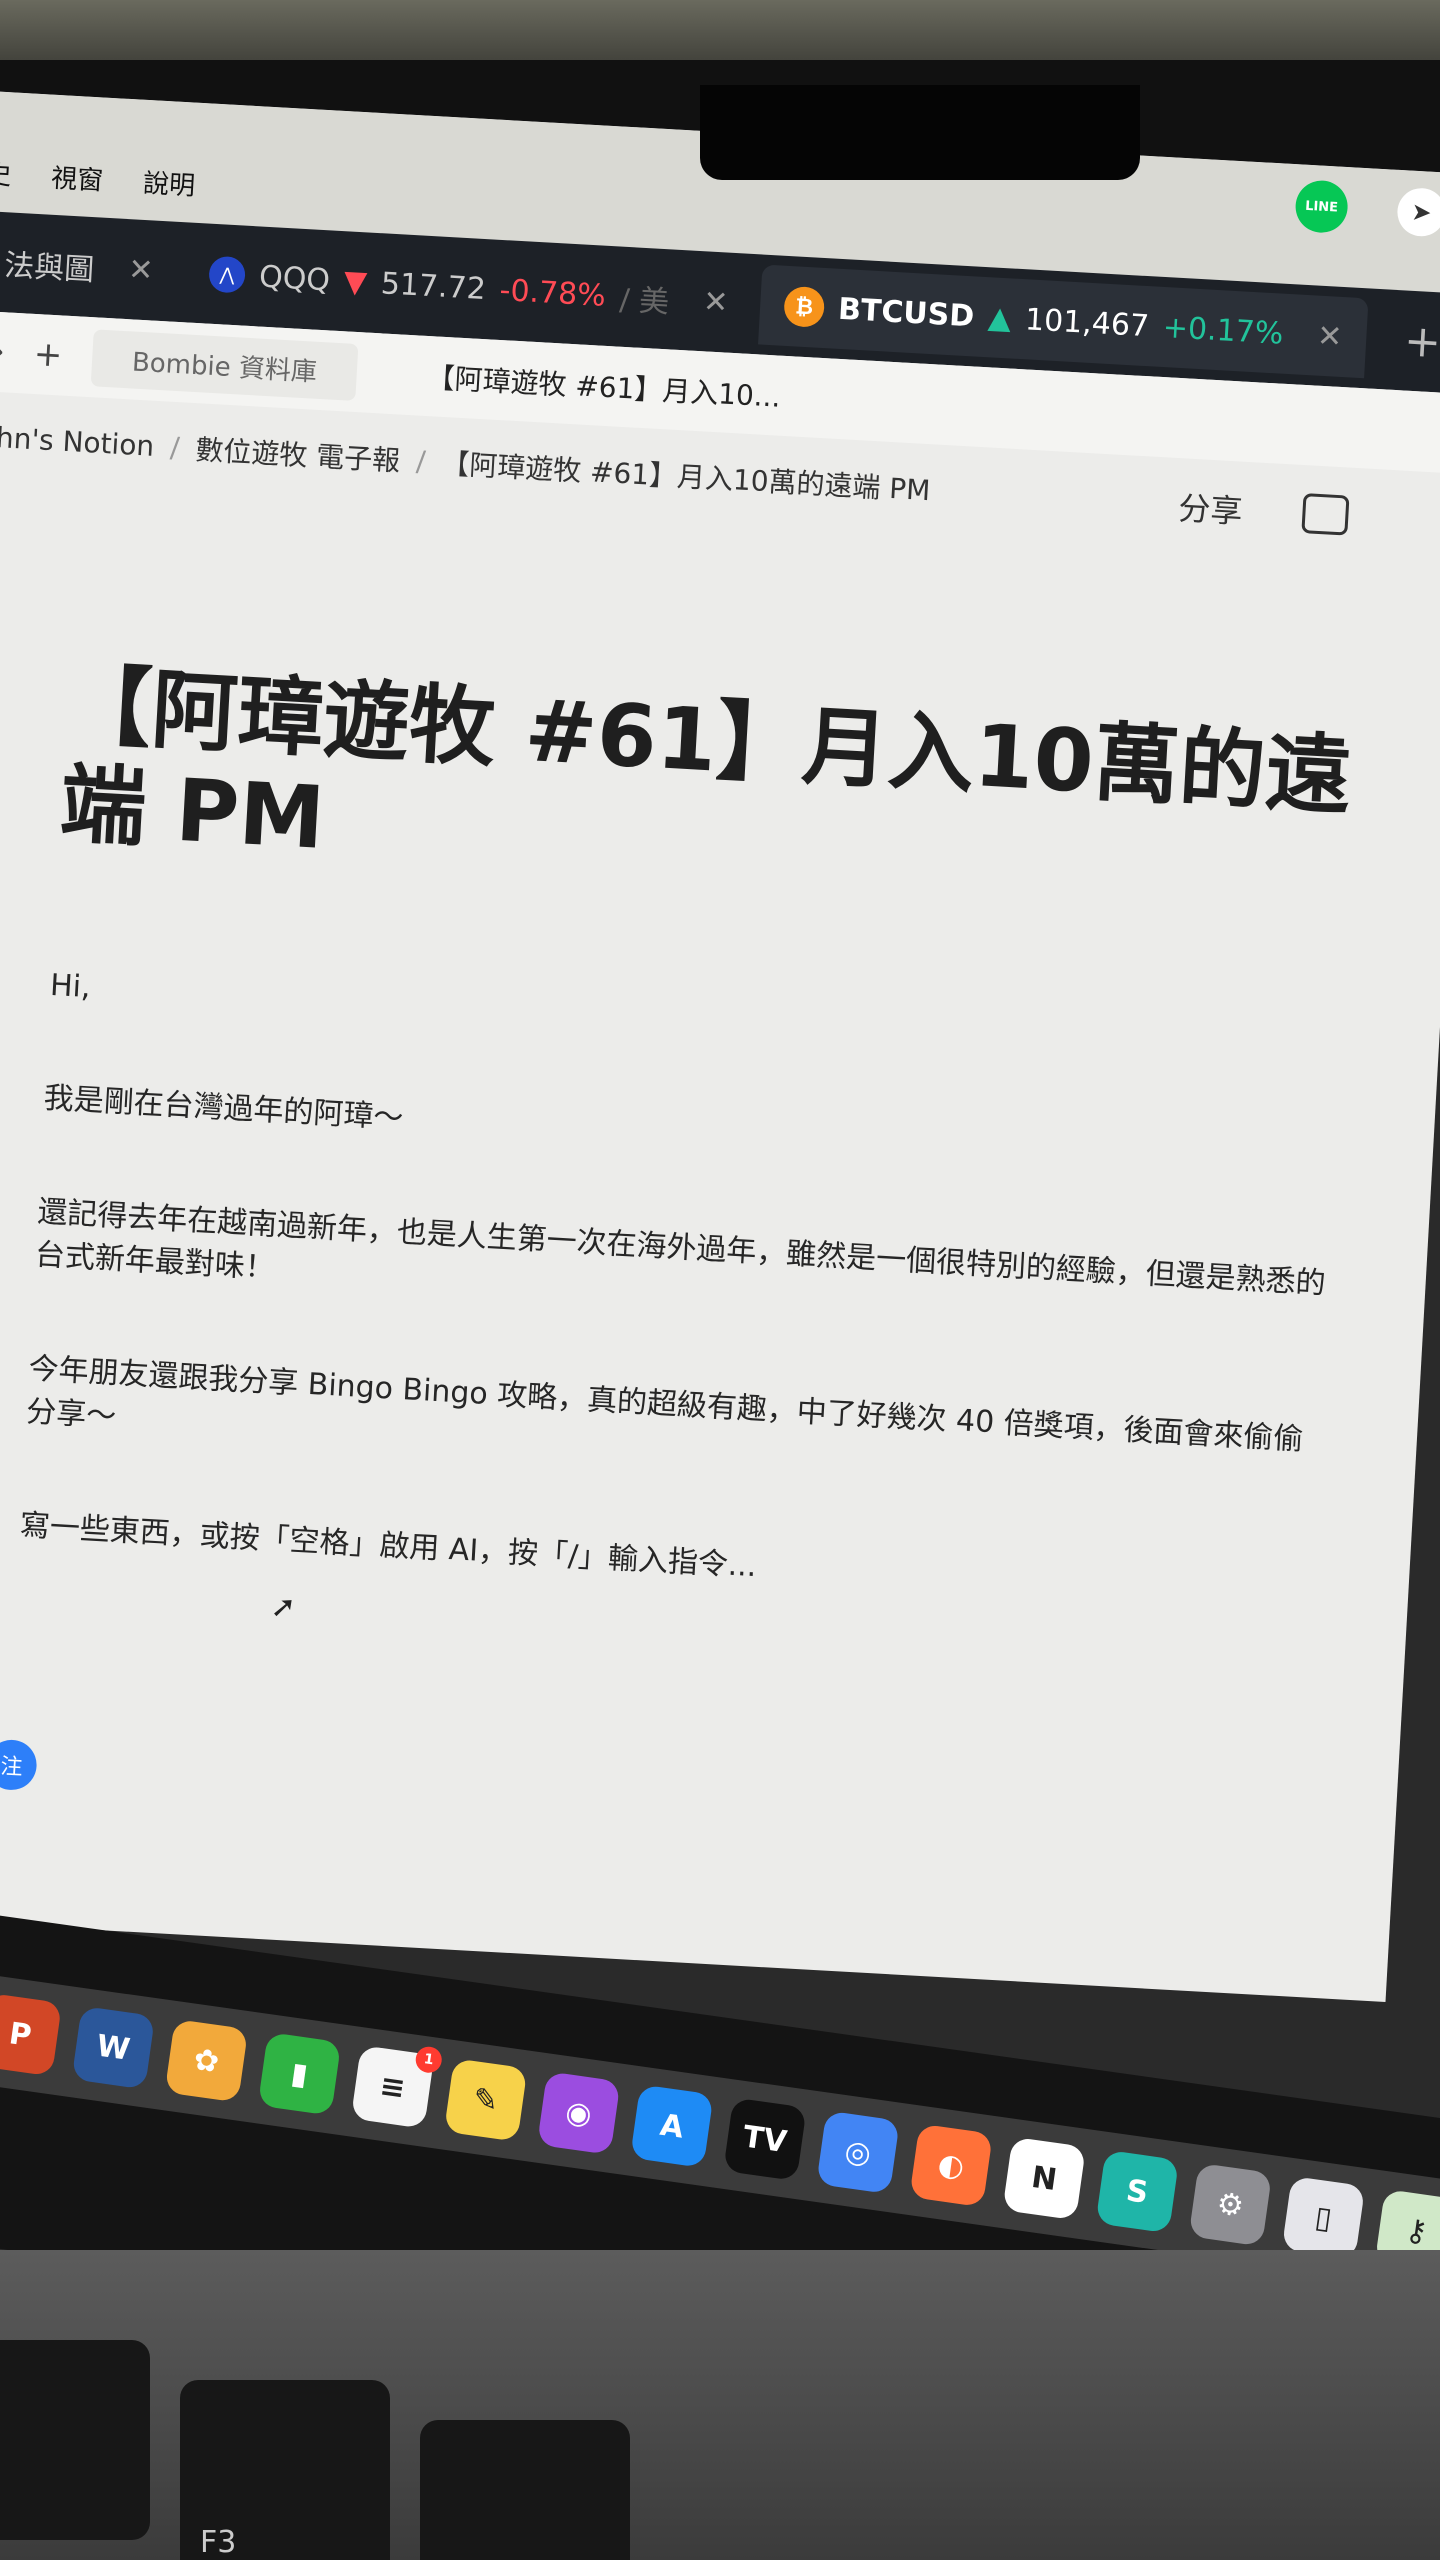 The image size is (1440, 2560). Describe the element at coordinates (1087, 322) in the screenshot. I see `ticker-price: 101,467` at that location.